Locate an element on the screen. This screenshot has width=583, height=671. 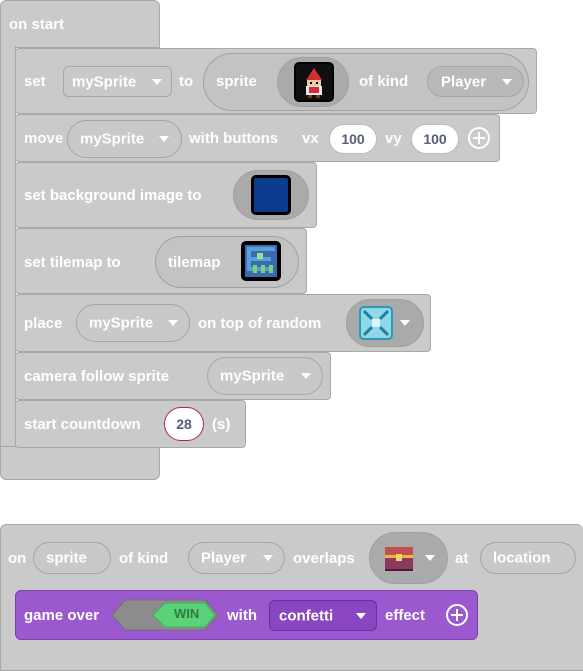
move-variable-dropdown: mySprite is located at coordinates (124, 139).